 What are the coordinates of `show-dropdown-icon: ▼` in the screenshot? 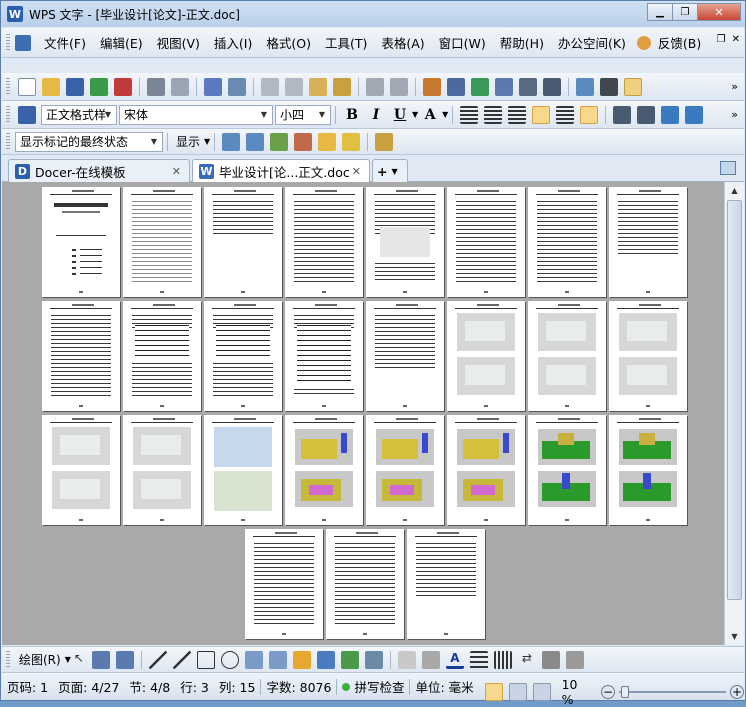 It's located at (207, 141).